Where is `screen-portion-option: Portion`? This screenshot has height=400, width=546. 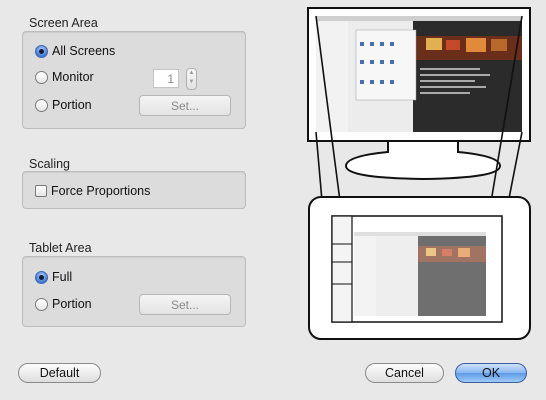 screen-portion-option: Portion is located at coordinates (63, 105).